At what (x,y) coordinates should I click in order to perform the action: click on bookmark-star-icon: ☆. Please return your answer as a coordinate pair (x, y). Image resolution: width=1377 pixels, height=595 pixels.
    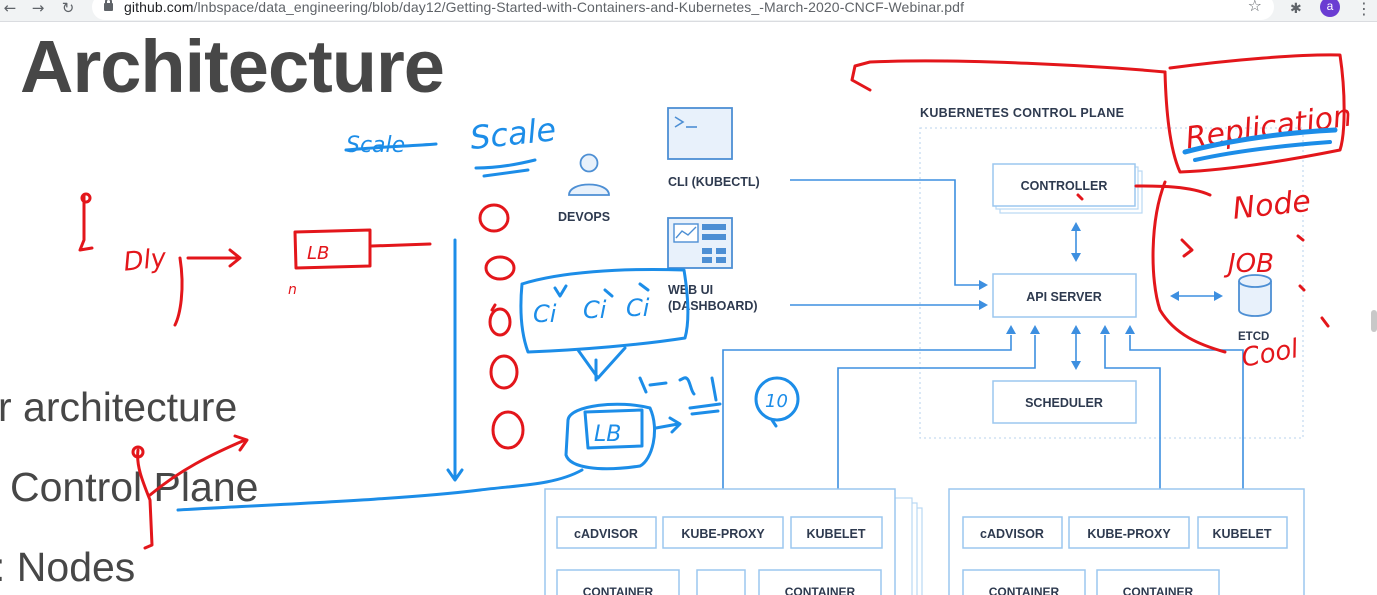
    Looking at the image, I should click on (1255, 7).